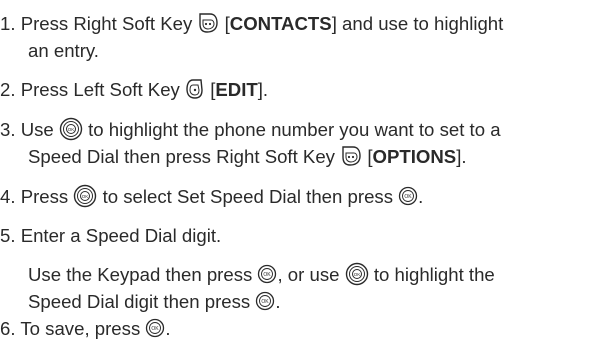 Image resolution: width=591 pixels, height=342 pixels. What do you see at coordinates (434, 274) in the screenshot?
I see `step-text: to highlight the` at bounding box center [434, 274].